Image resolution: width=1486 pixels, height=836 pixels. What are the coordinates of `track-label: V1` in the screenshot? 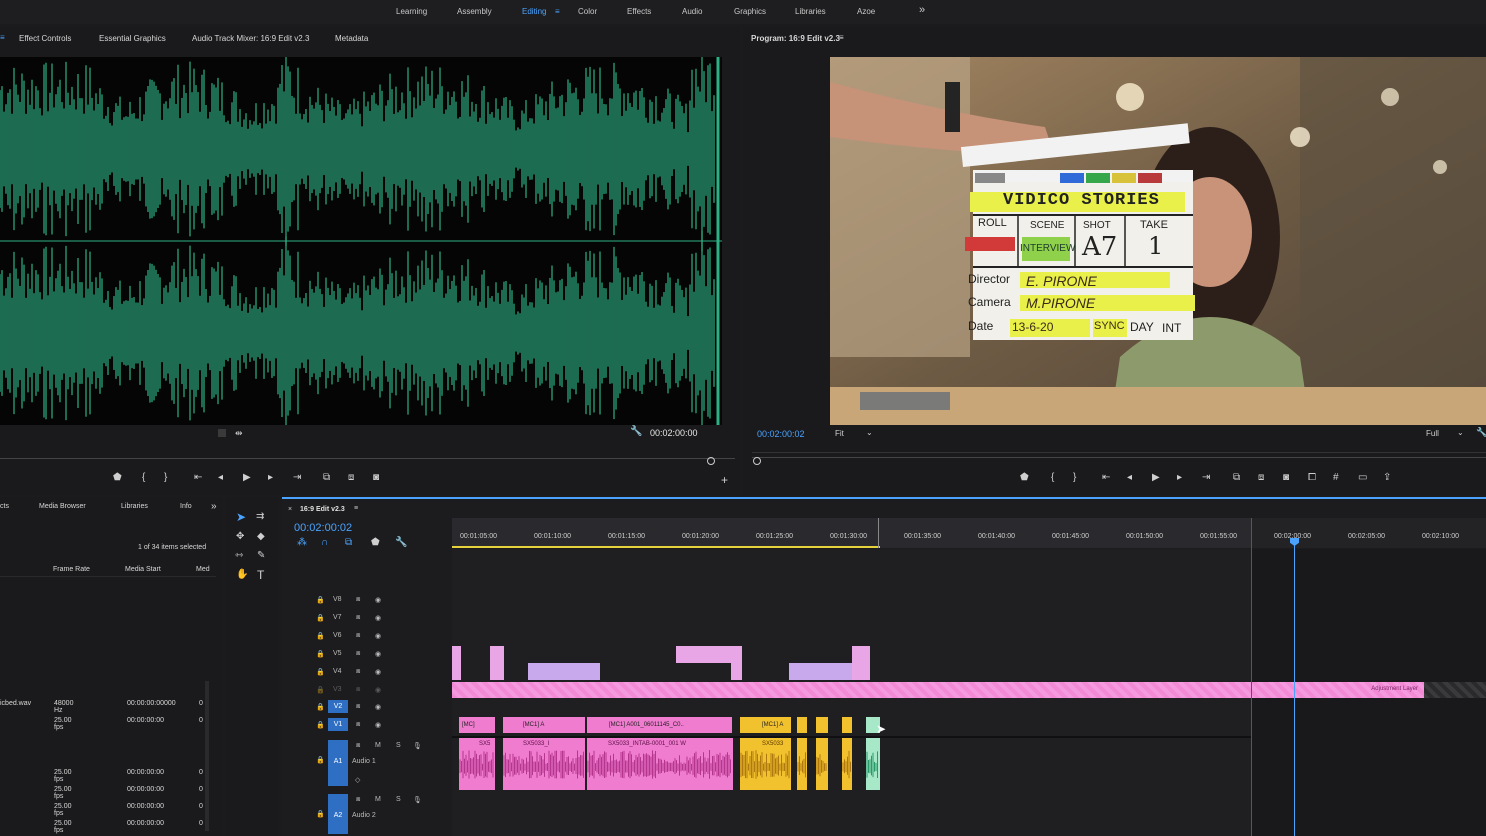 It's located at (338, 724).